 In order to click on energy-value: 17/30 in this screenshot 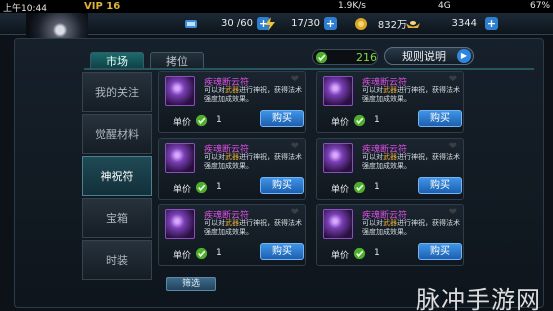, I will do `click(305, 23)`.